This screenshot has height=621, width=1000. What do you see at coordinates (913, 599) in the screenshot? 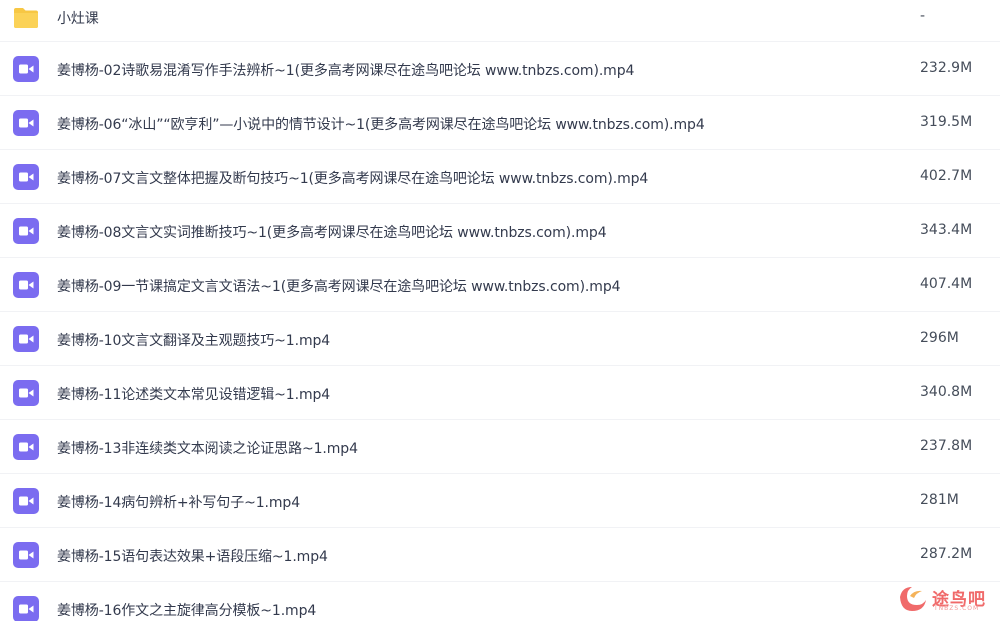
I see `bird-logo-icon` at bounding box center [913, 599].